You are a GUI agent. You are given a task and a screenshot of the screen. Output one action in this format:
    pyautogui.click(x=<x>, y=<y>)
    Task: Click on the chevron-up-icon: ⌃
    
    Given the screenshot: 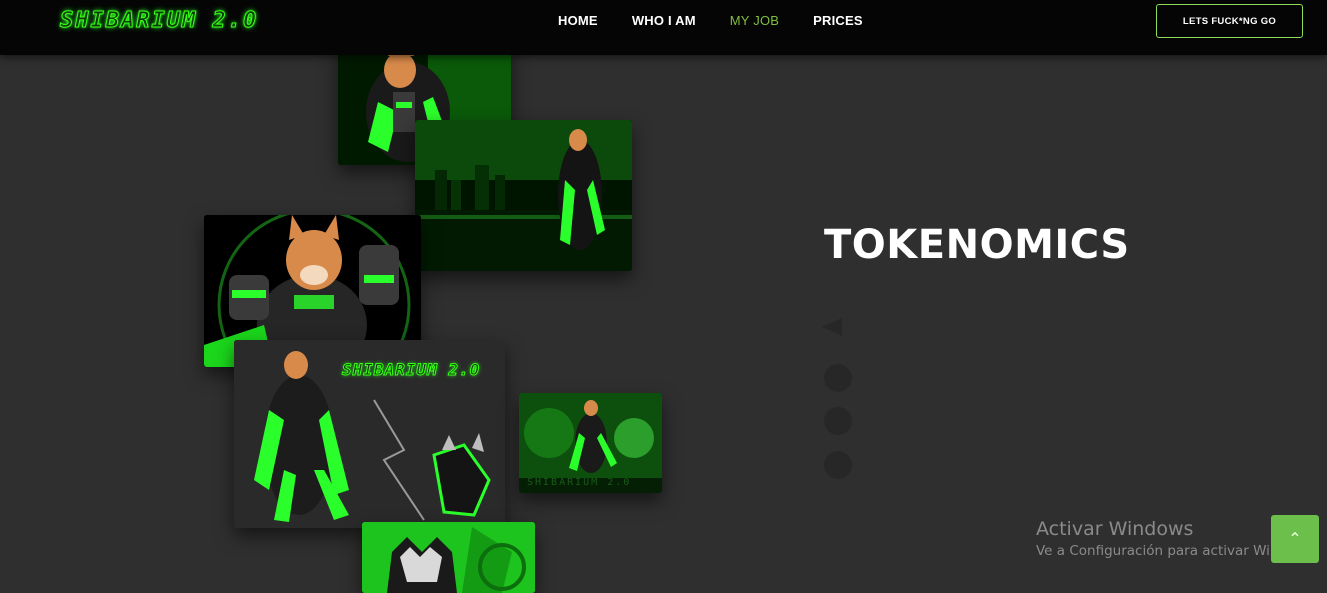 What is the action you would take?
    pyautogui.click(x=1295, y=539)
    